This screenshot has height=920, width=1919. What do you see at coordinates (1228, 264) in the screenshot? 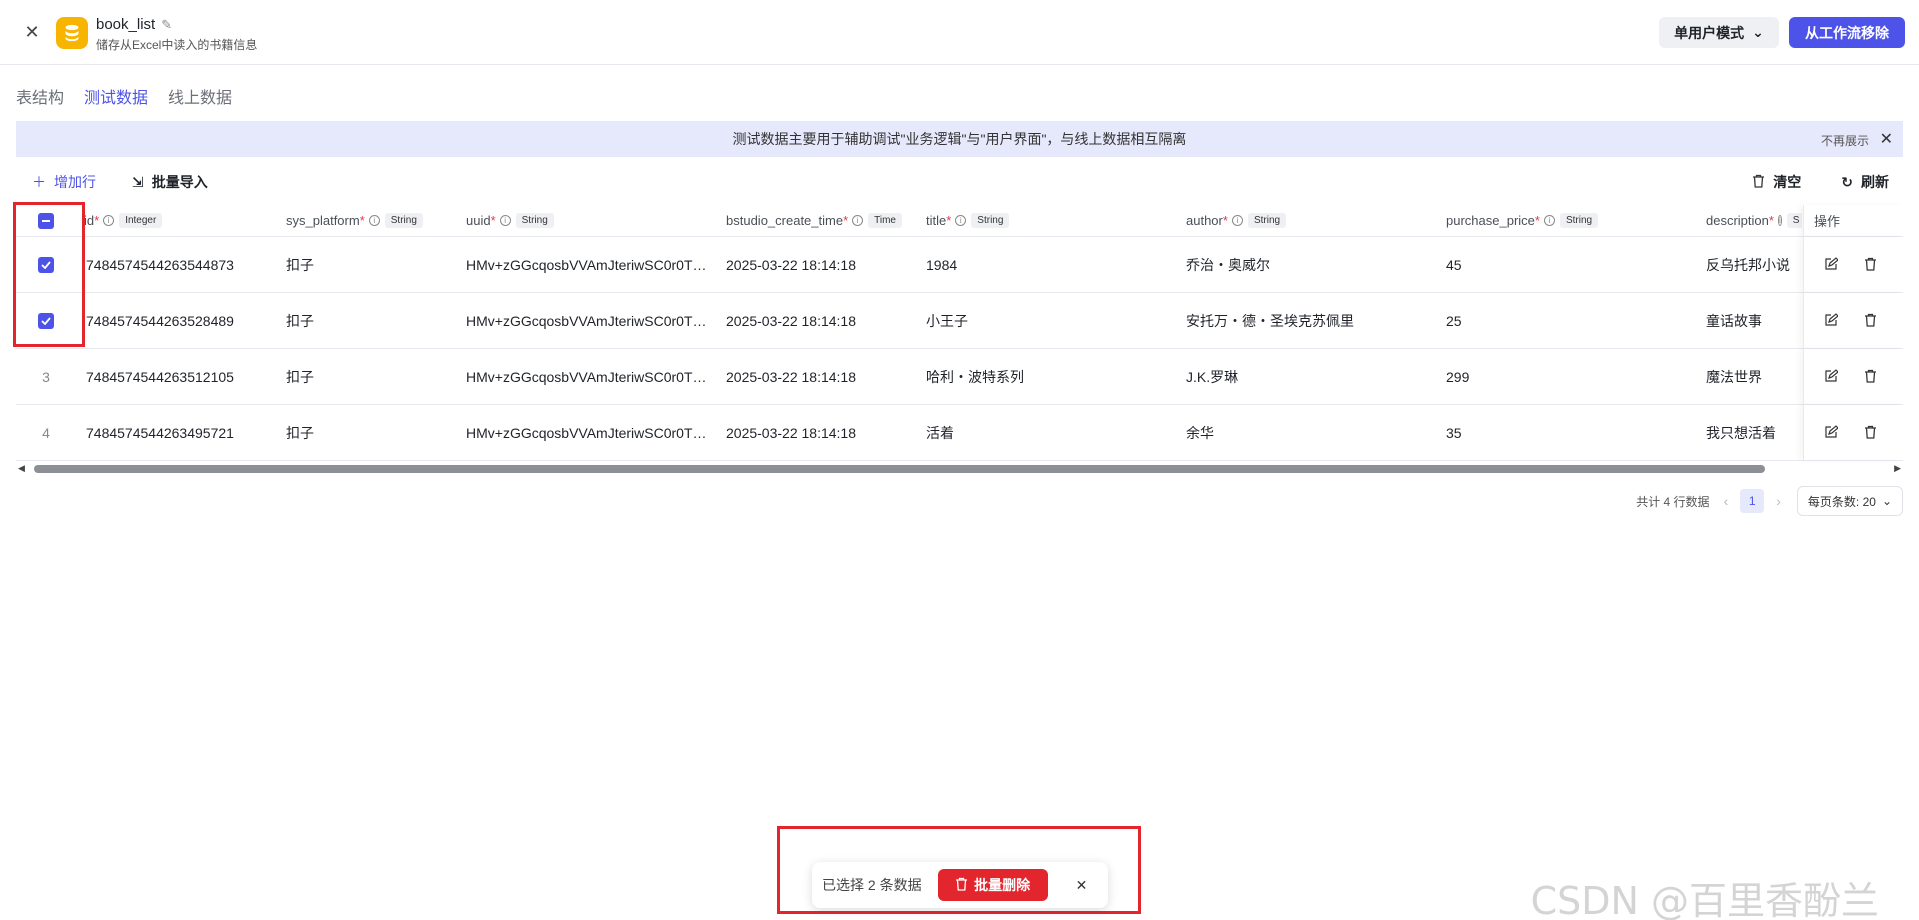
I see `cell-author: 乔治・奥威尔` at bounding box center [1228, 264].